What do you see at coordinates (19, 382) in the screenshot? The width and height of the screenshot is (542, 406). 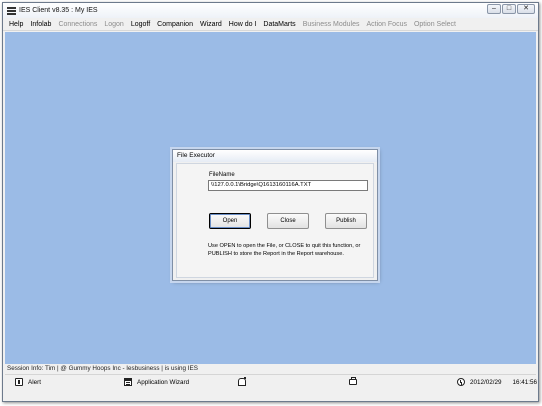 I see `alert-icon` at bounding box center [19, 382].